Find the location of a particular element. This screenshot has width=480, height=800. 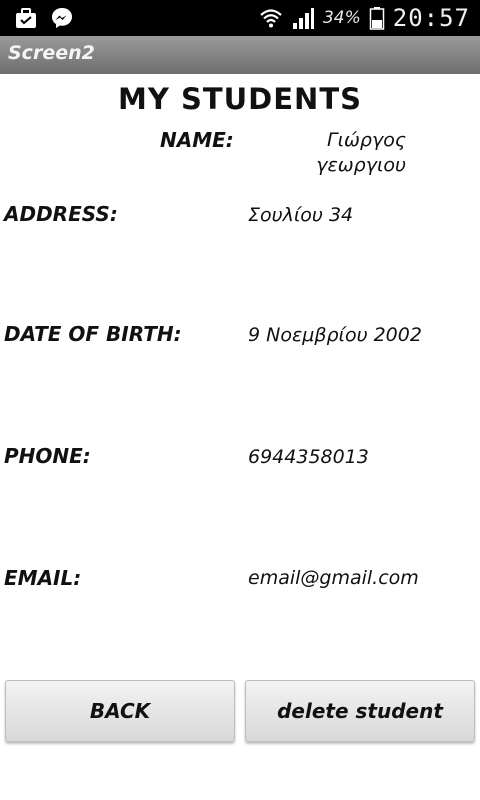

briefcase-icon is located at coordinates (26, 18).